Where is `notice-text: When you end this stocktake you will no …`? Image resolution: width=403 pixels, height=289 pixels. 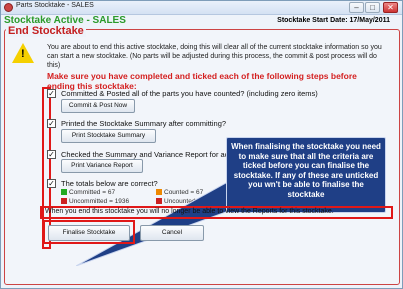 notice-text: When you end this stocktake you will no … is located at coordinates (189, 211).